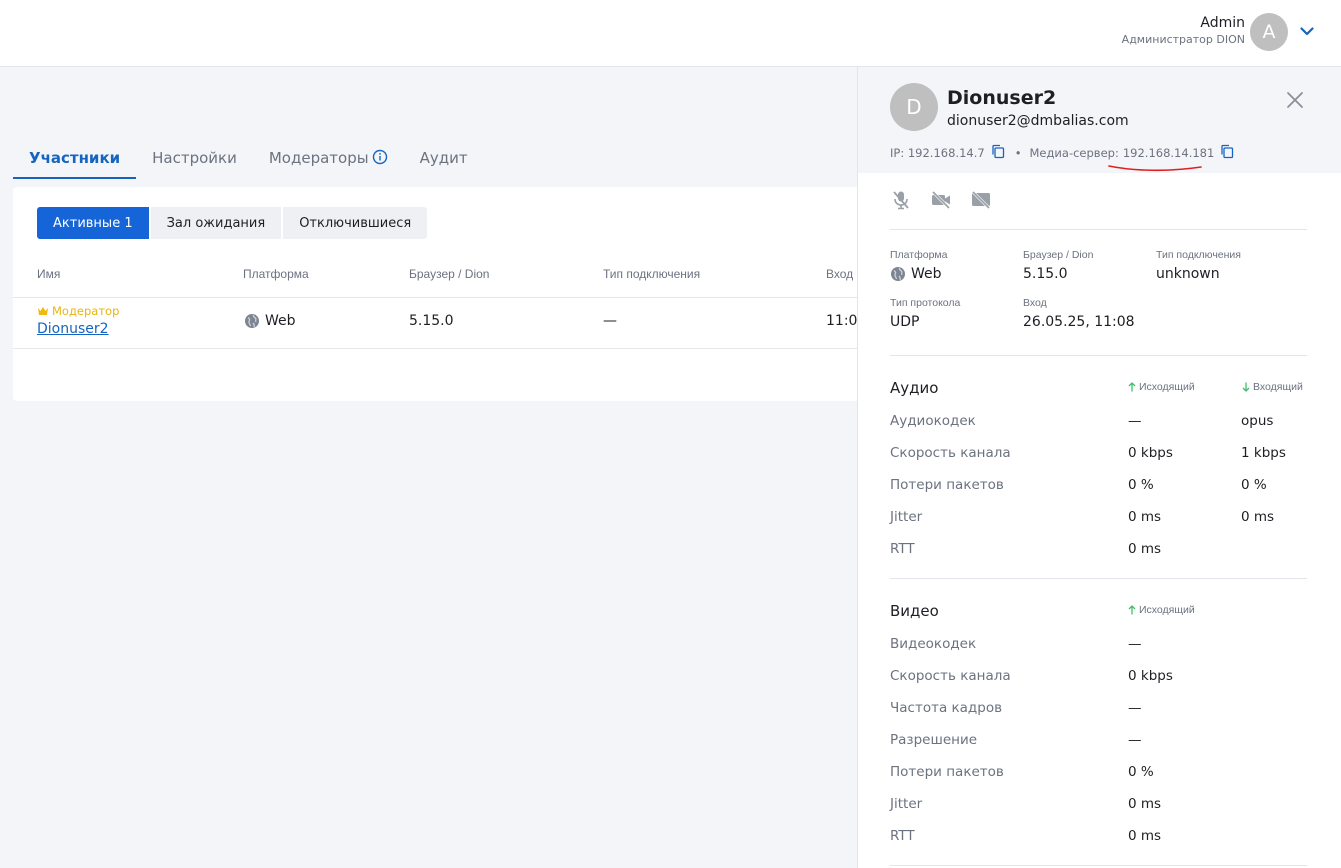  What do you see at coordinates (934, 740) in the screenshot?
I see `video-stat-label: Разрешение` at bounding box center [934, 740].